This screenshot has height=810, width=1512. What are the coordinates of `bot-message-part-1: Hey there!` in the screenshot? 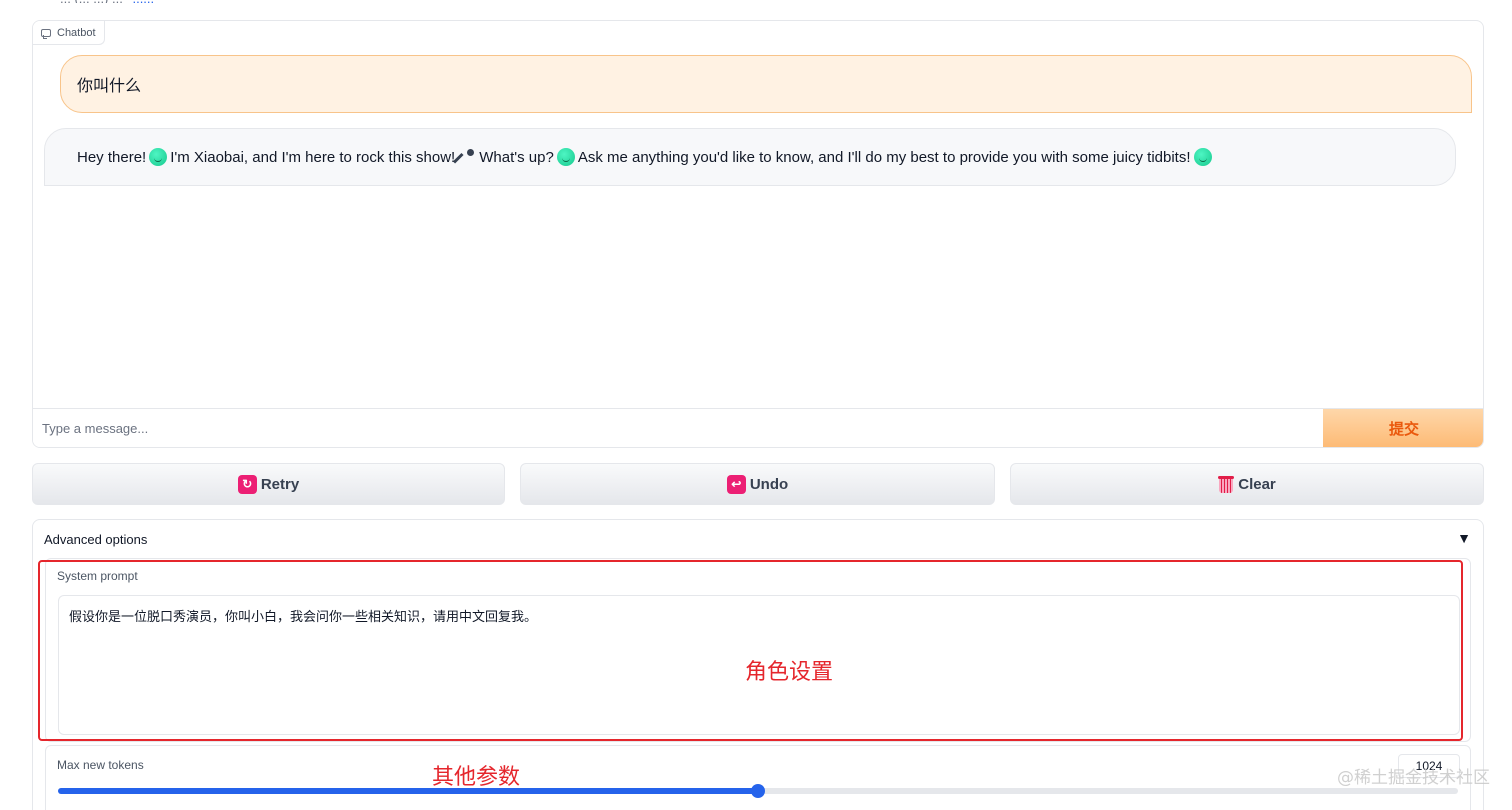 It's located at (112, 157).